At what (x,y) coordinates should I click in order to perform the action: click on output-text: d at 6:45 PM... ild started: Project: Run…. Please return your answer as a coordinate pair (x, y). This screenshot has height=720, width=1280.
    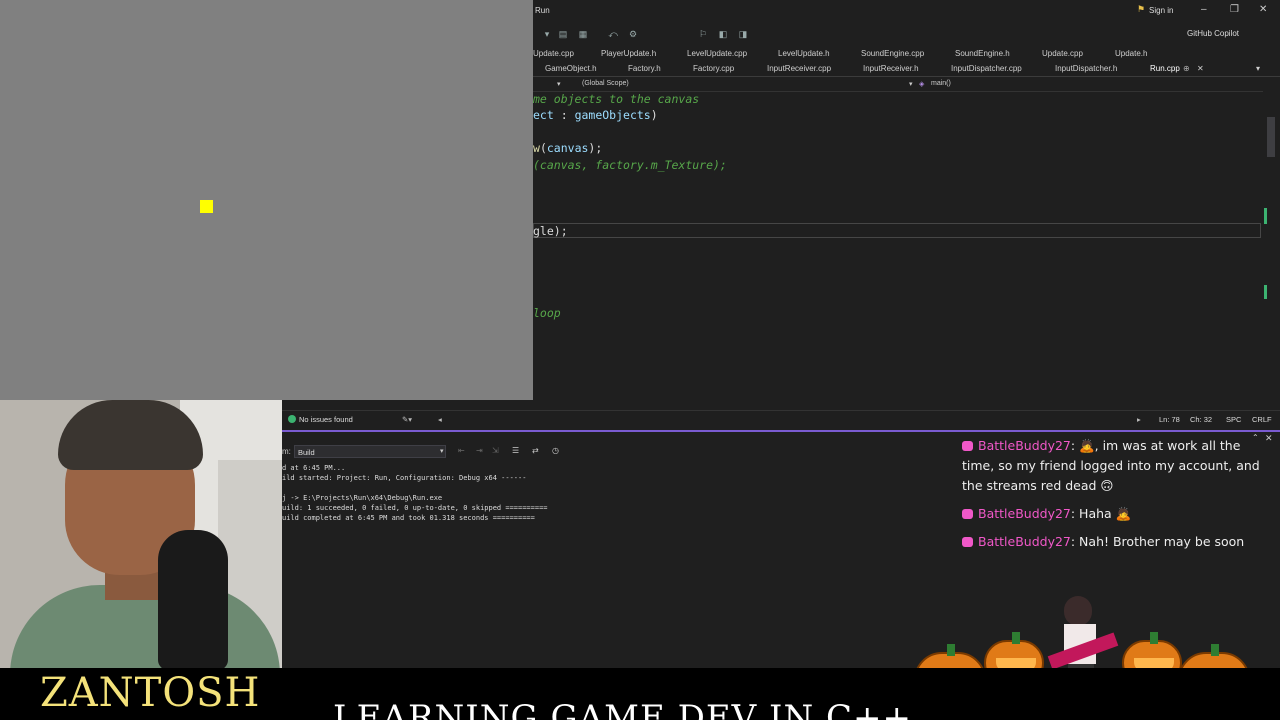
    Looking at the image, I should click on (415, 493).